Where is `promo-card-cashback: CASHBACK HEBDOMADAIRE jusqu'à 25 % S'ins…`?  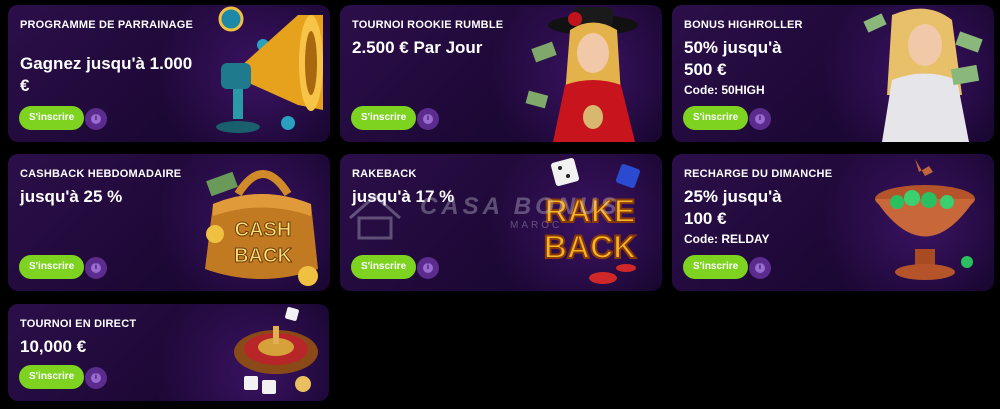 promo-card-cashback: CASHBACK HEBDOMADAIRE jusqu'à 25 % S'ins… is located at coordinates (169, 222).